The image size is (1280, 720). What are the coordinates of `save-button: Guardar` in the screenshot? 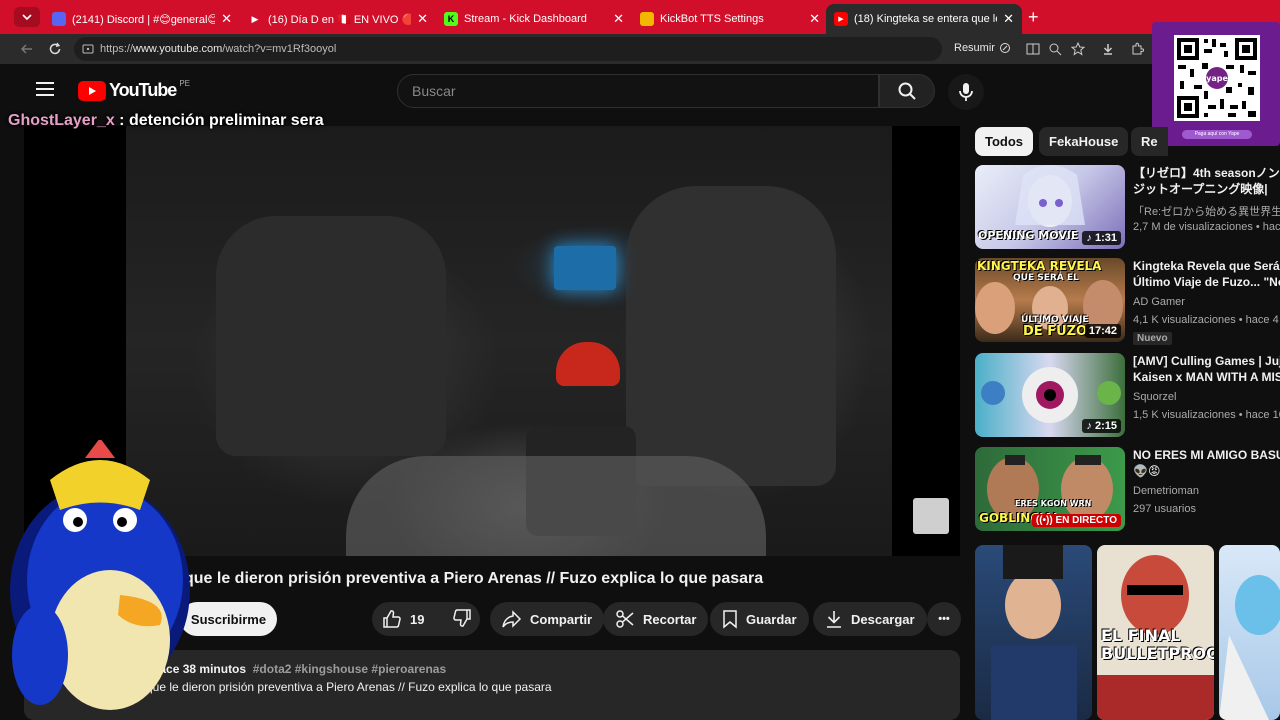 It's located at (759, 619).